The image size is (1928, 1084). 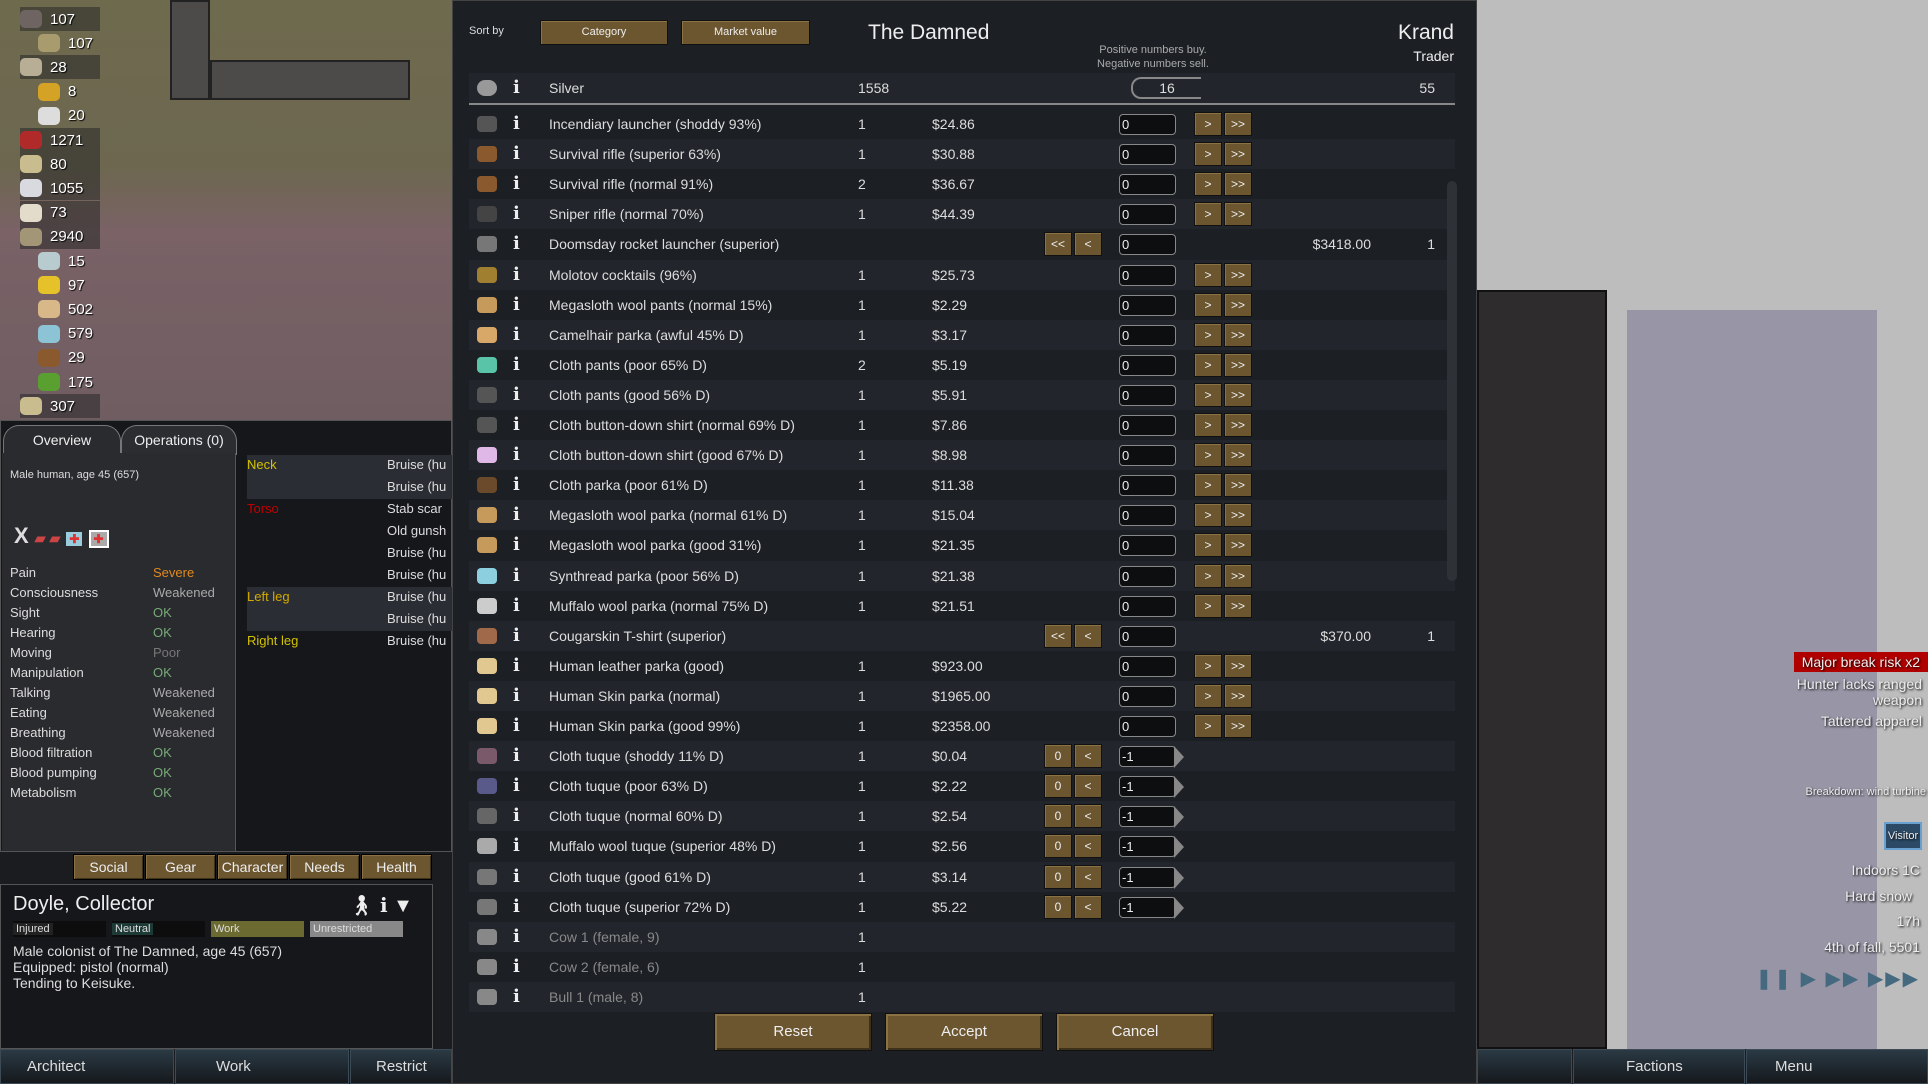 I want to click on accept-button: Accept, so click(x=964, y=1032).